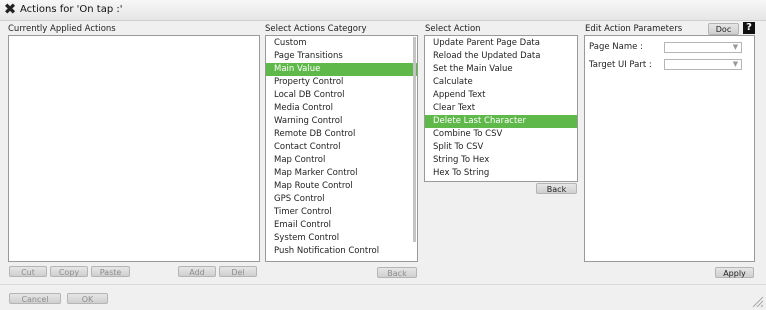 The width and height of the screenshot is (766, 310). I want to click on action-label: Select Action, so click(453, 29).